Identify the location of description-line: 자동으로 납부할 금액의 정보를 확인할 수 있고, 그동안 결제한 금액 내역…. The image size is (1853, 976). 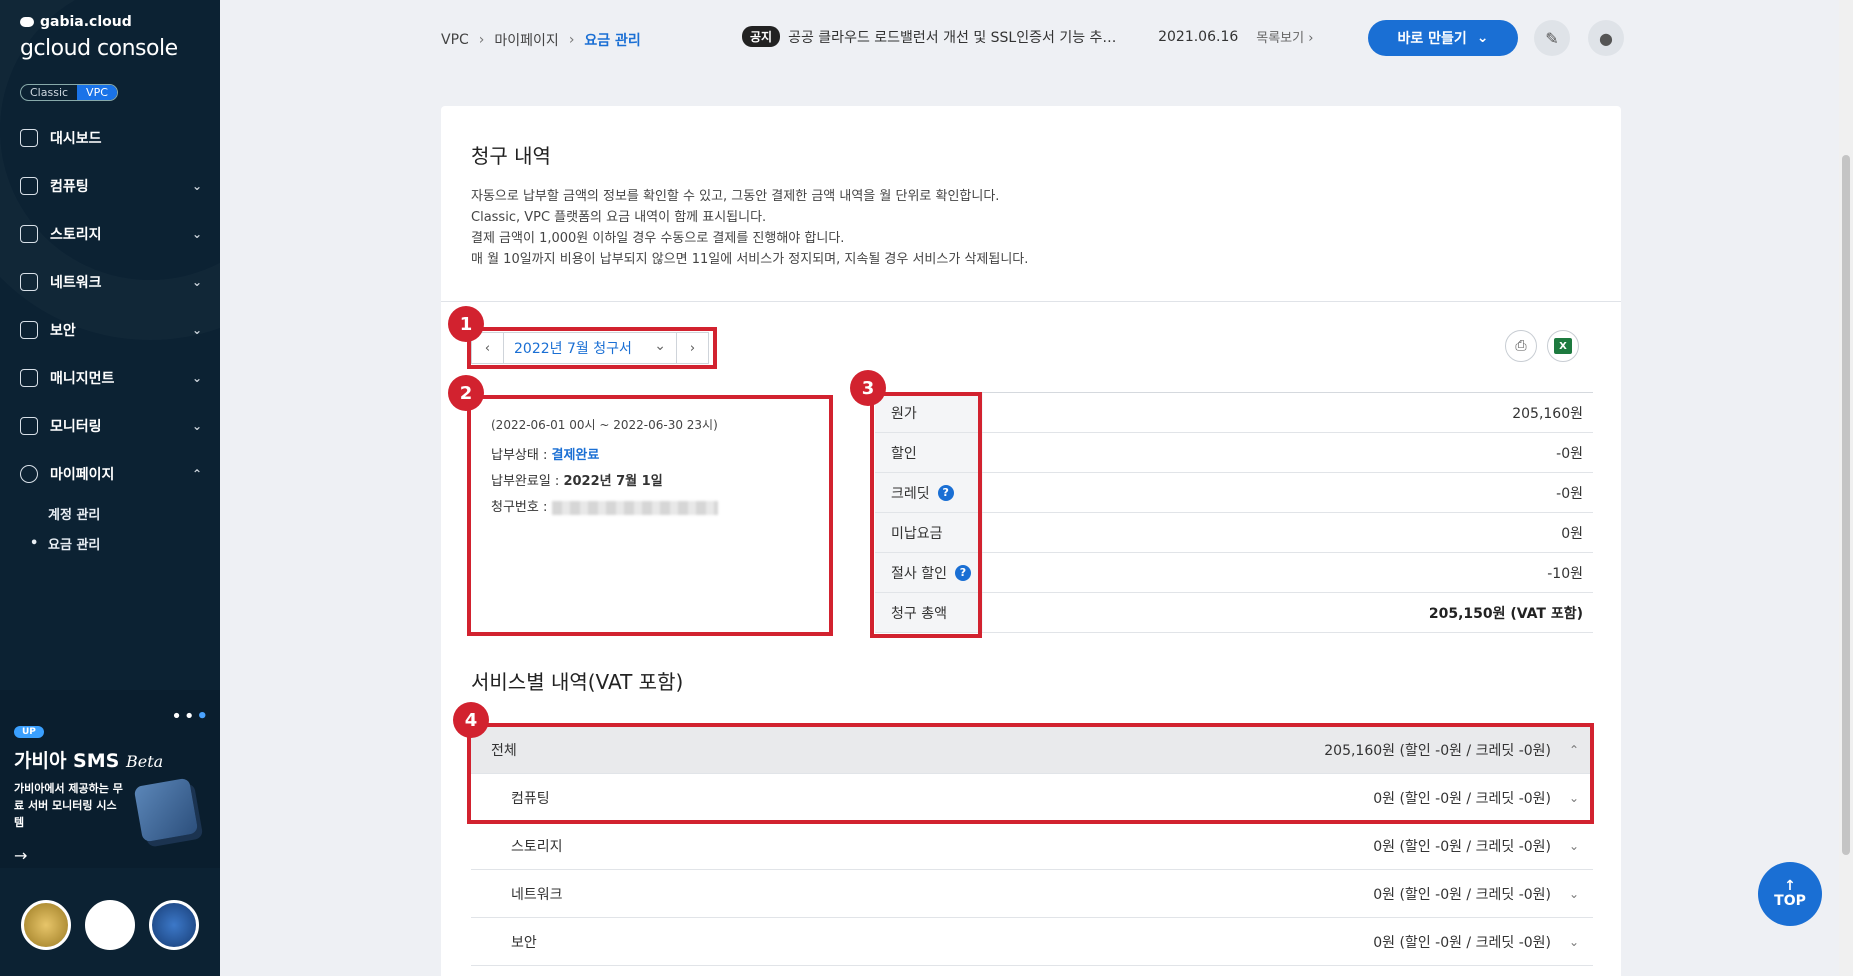
(735, 196).